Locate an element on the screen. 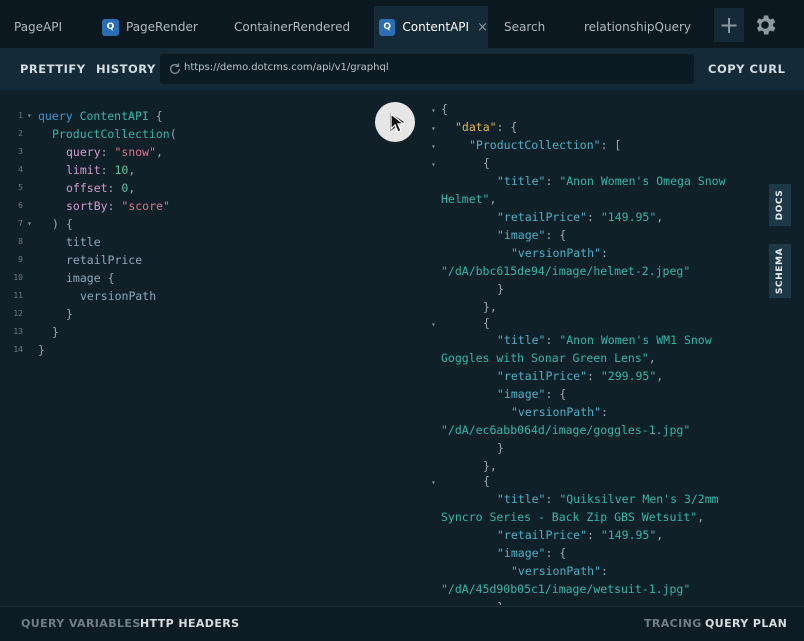  tab-search: Search is located at coordinates (530, 27).